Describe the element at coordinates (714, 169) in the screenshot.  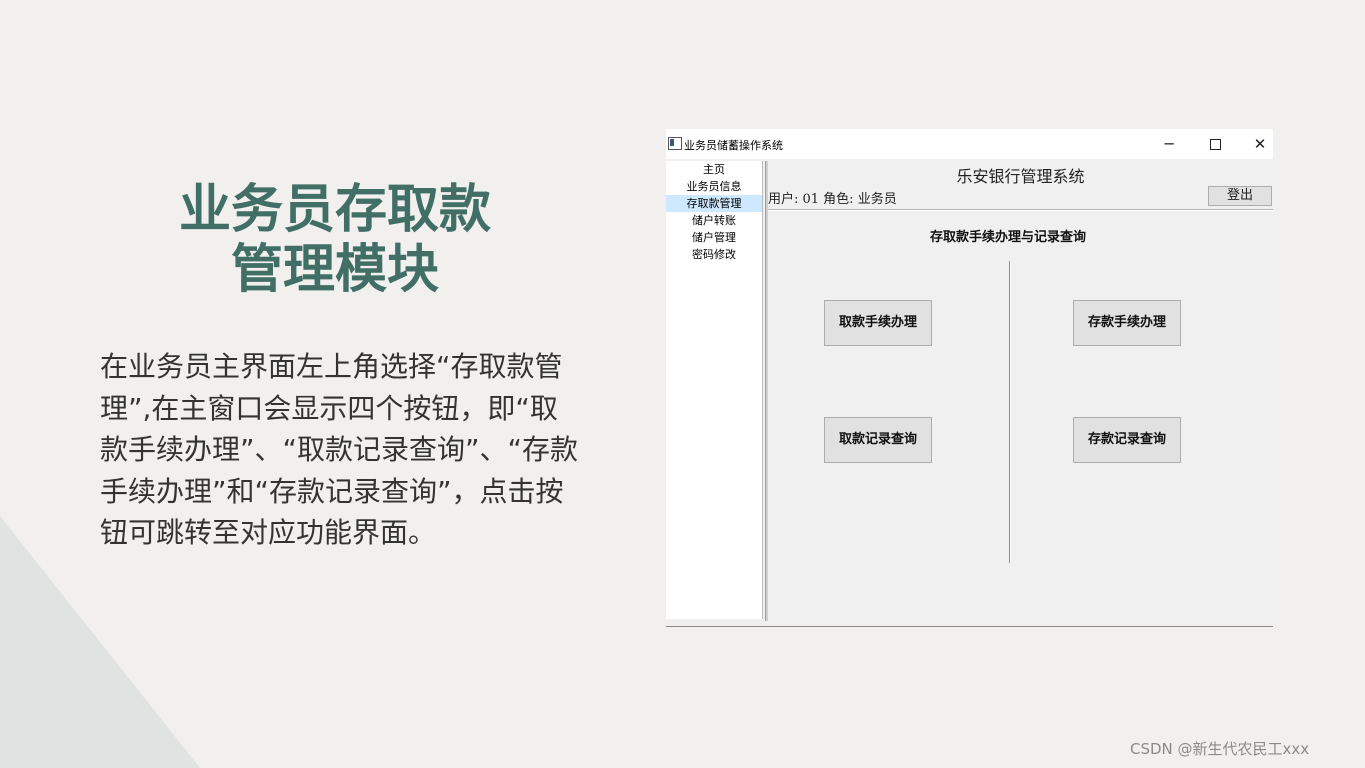
I see `sidebar-item-home: 主页` at that location.